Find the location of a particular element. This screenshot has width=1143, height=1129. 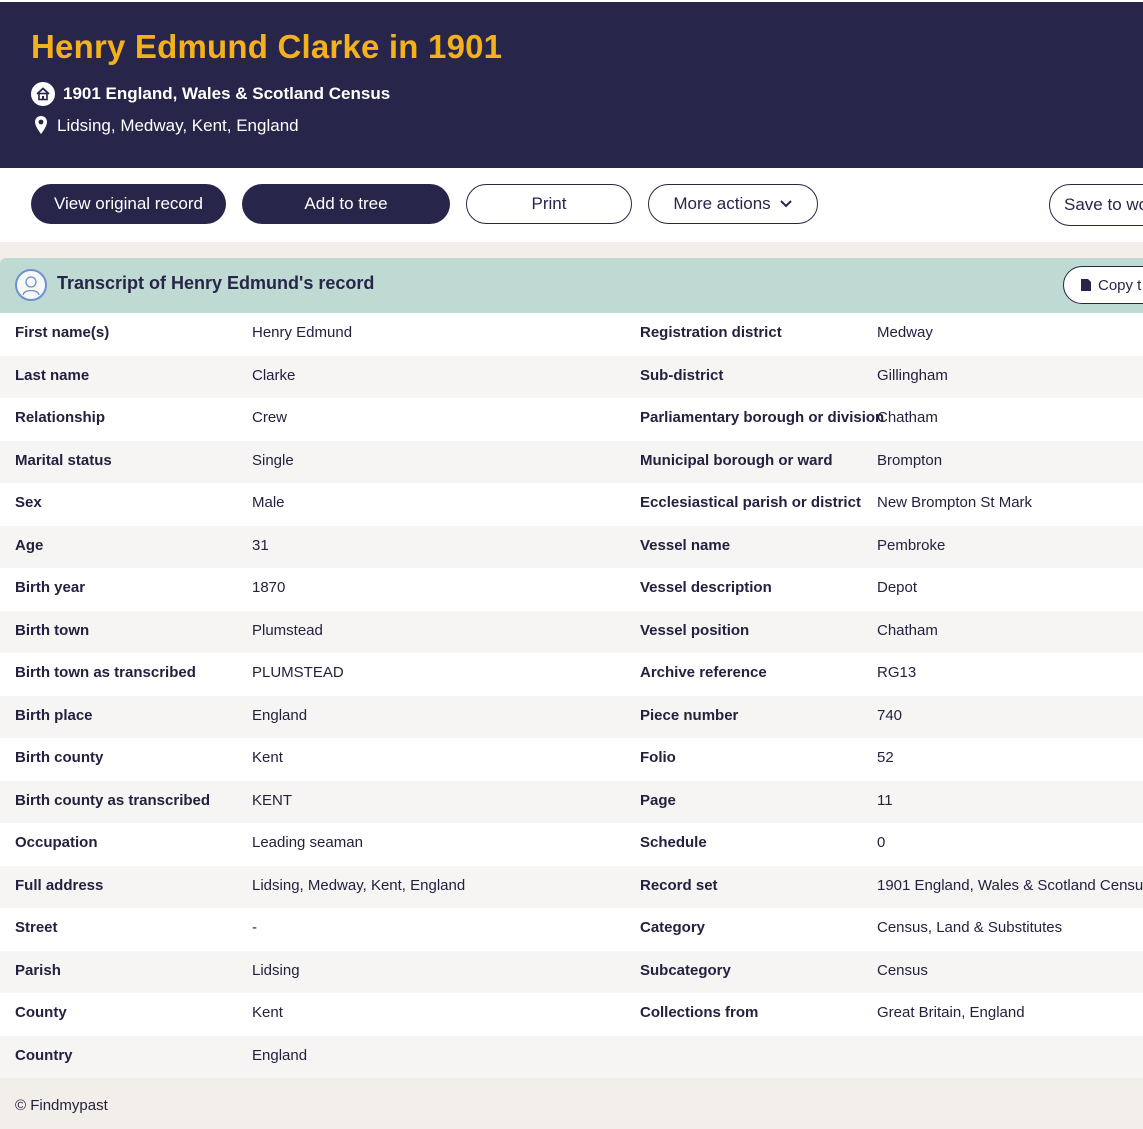

copy-button: Copy t is located at coordinates (1103, 285).